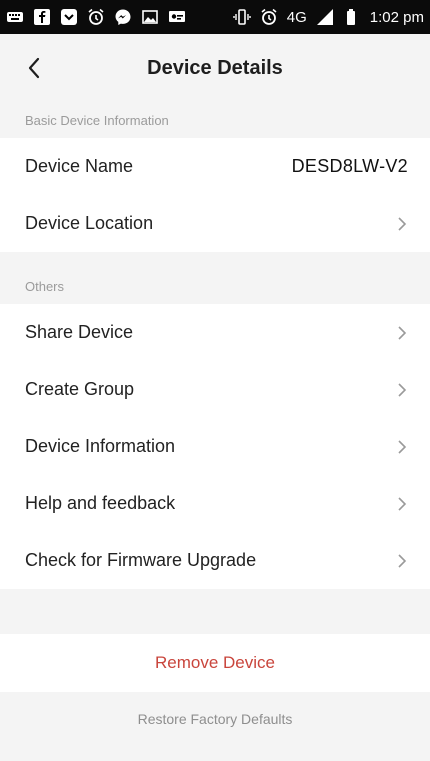  What do you see at coordinates (177, 17) in the screenshot?
I see `vpn-icon` at bounding box center [177, 17].